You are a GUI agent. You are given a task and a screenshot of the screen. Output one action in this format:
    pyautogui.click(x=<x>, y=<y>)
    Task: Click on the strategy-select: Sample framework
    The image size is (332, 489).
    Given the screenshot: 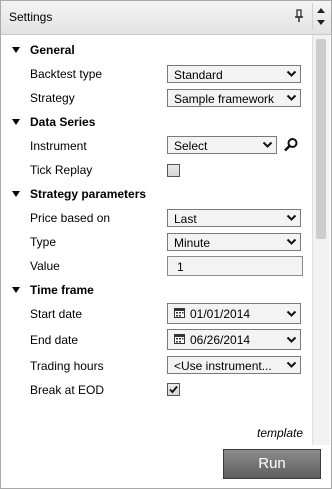 What is the action you would take?
    pyautogui.click(x=234, y=98)
    